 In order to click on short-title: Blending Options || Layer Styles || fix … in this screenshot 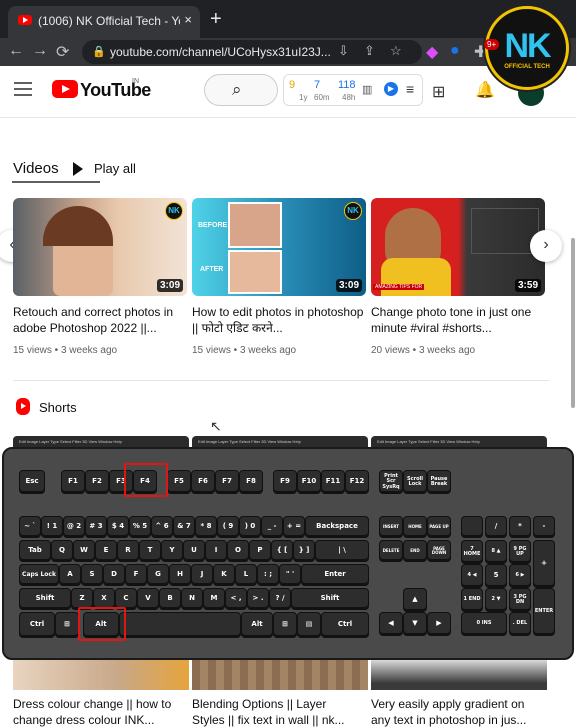, I will do `click(277, 712)`.